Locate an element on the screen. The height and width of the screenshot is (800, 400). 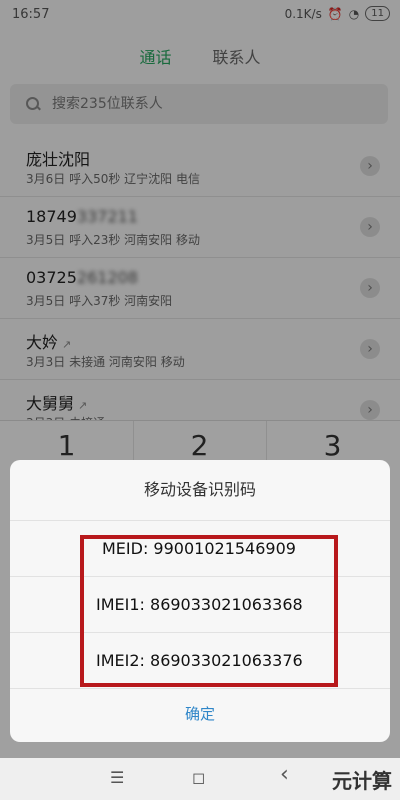
highlight-box is located at coordinates (209, 611).